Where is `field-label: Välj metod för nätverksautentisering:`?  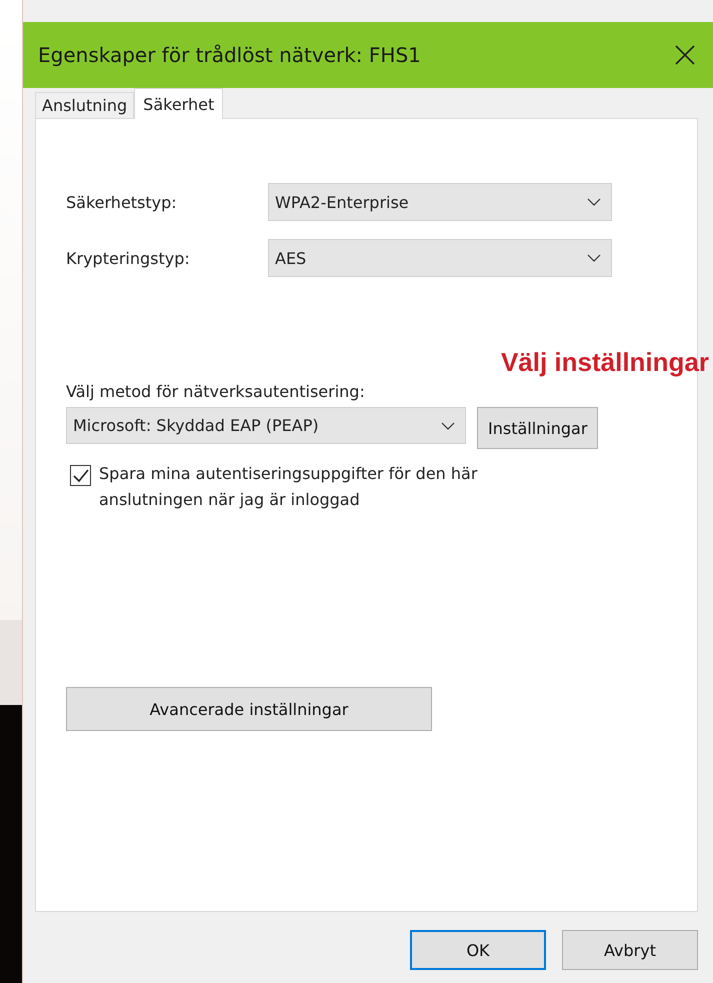 field-label: Välj metod för nätverksautentisering: is located at coordinates (216, 391).